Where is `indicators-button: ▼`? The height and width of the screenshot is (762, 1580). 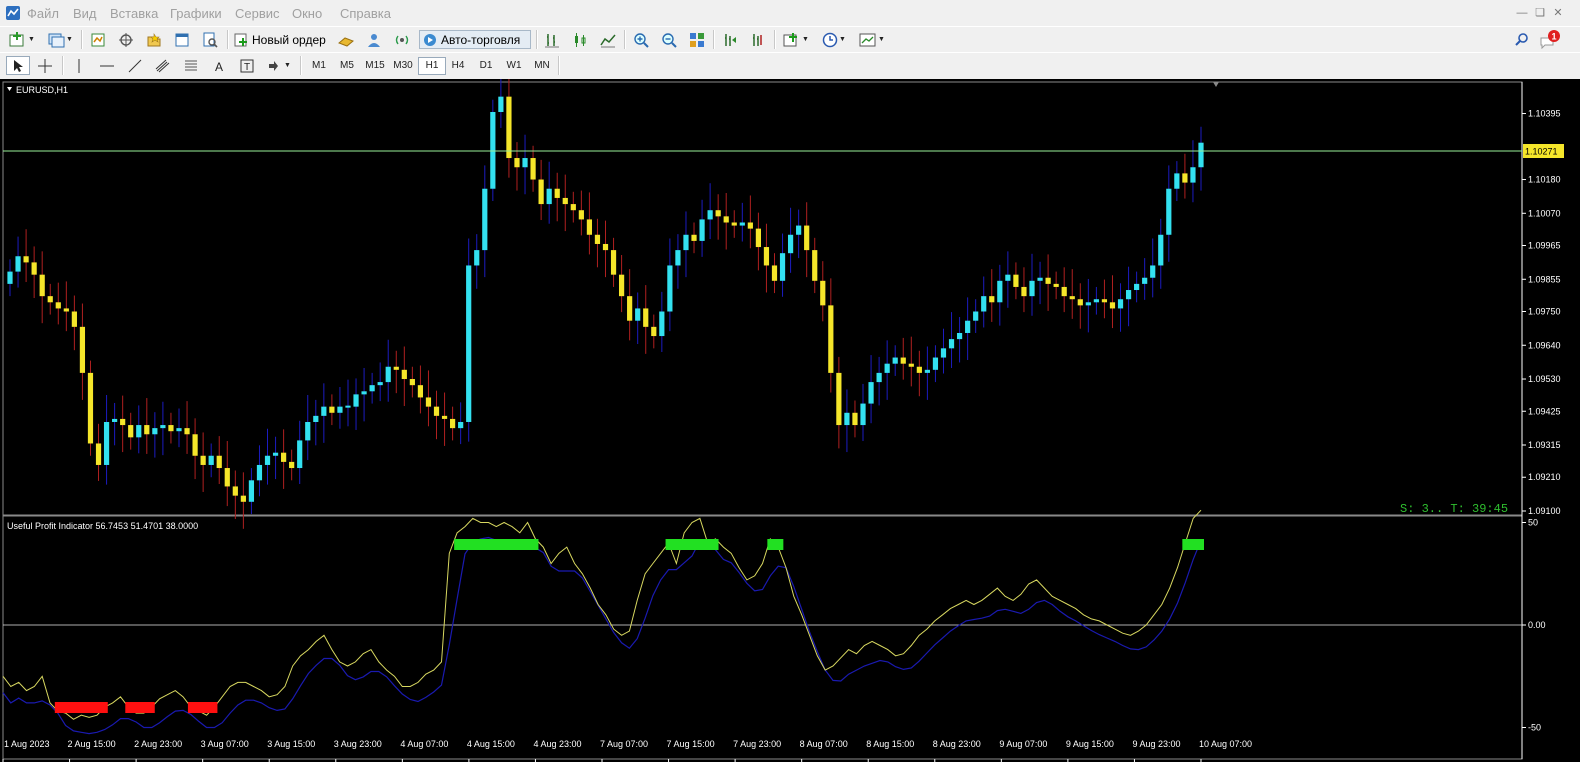
indicators-button: ▼ is located at coordinates (796, 39).